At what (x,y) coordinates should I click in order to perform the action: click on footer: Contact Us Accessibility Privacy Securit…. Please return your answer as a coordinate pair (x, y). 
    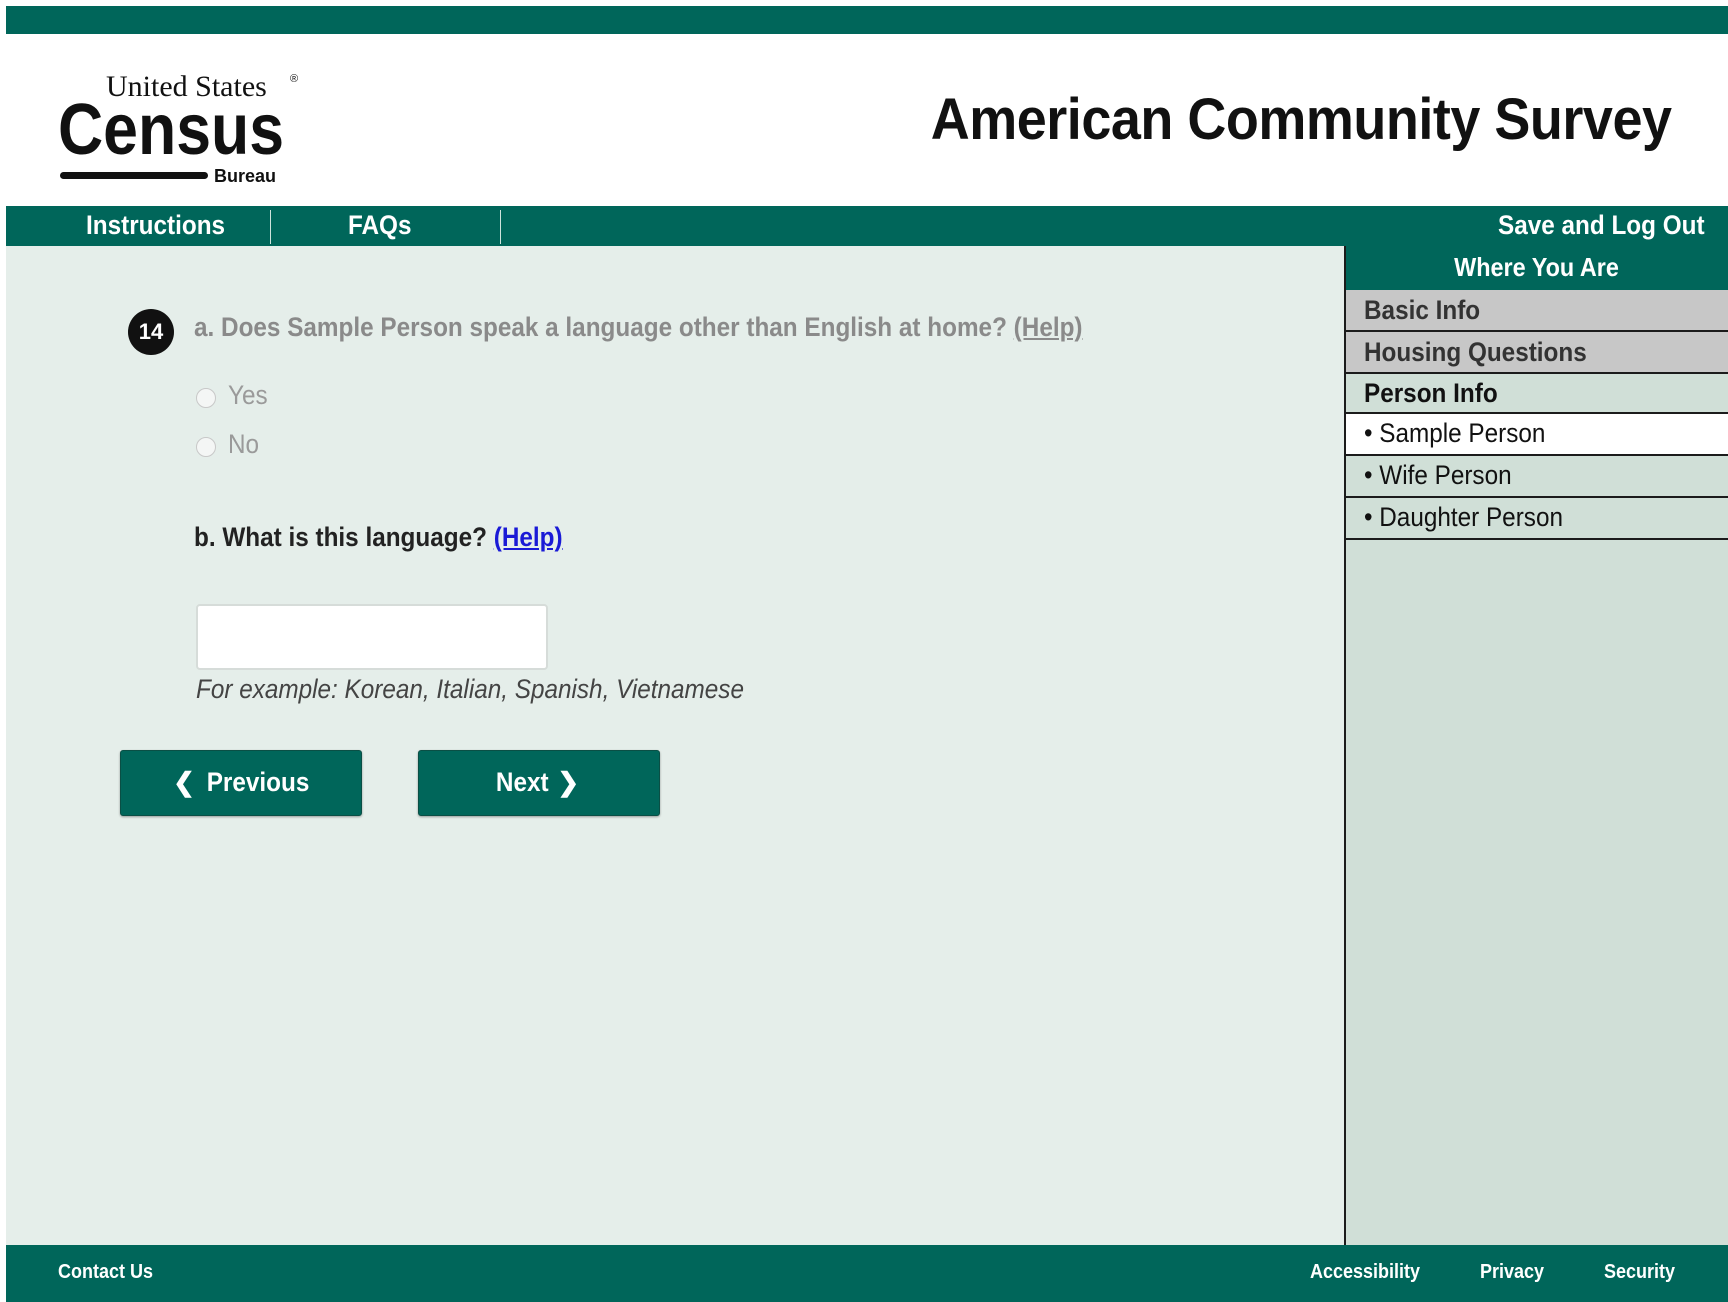
    Looking at the image, I should click on (867, 1273).